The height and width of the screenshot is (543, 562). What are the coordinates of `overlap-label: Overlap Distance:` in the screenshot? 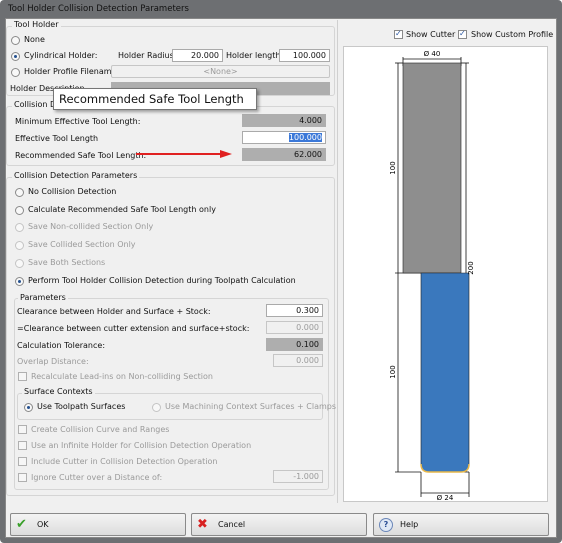 It's located at (53, 361).